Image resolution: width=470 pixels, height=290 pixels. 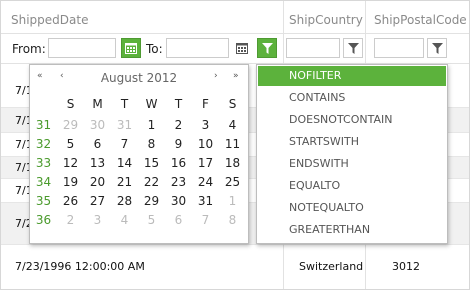 I want to click on calendar-day: 26, so click(x=70, y=200).